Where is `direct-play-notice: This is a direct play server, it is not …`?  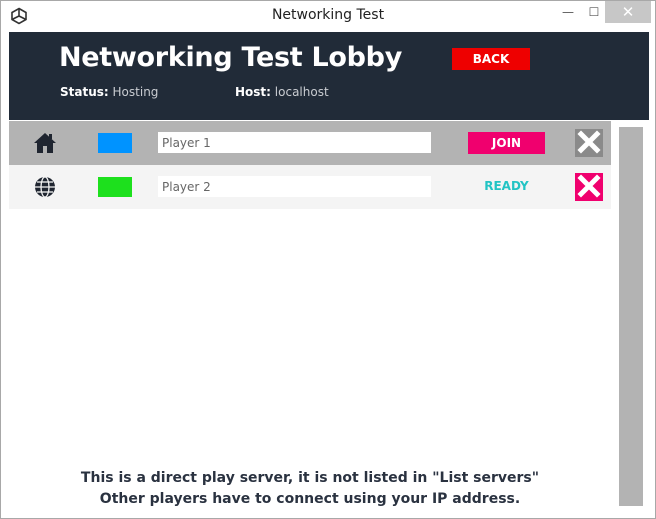 direct-play-notice: This is a direct play server, it is not … is located at coordinates (310, 489).